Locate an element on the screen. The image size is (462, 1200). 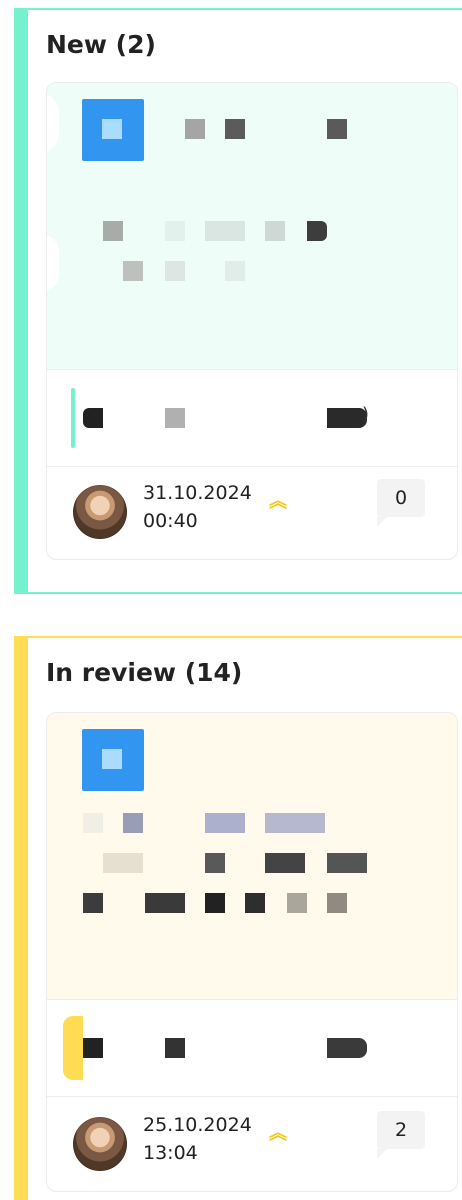
card-footer: 31.10.2024 00:40 ︽ 0 is located at coordinates (252, 511).